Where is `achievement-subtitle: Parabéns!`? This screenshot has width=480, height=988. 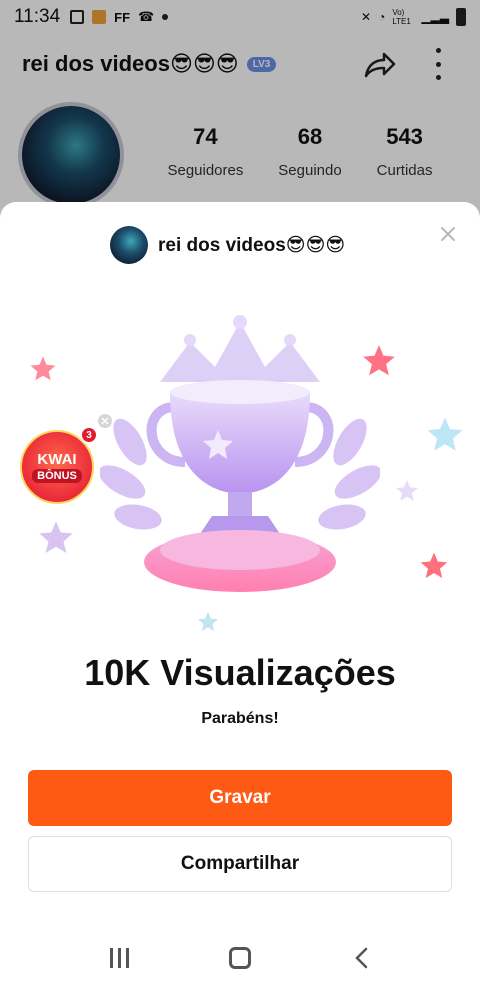
achievement-subtitle: Parabéns! is located at coordinates (240, 718).